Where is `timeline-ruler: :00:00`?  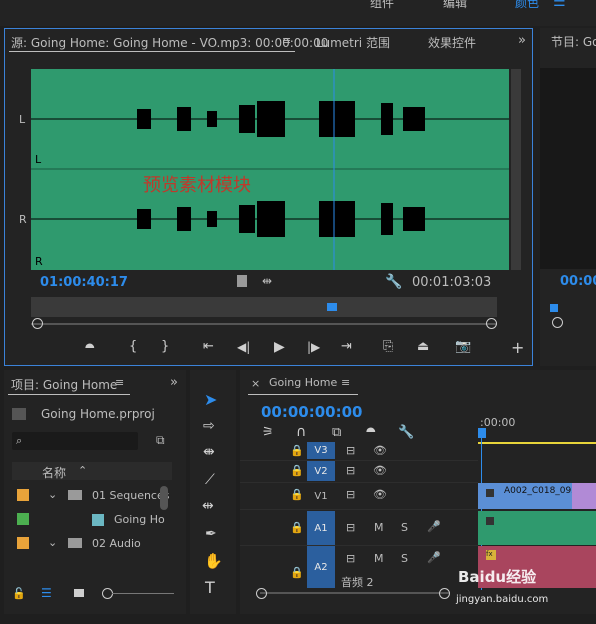
timeline-ruler: :00:00 is located at coordinates (537, 429).